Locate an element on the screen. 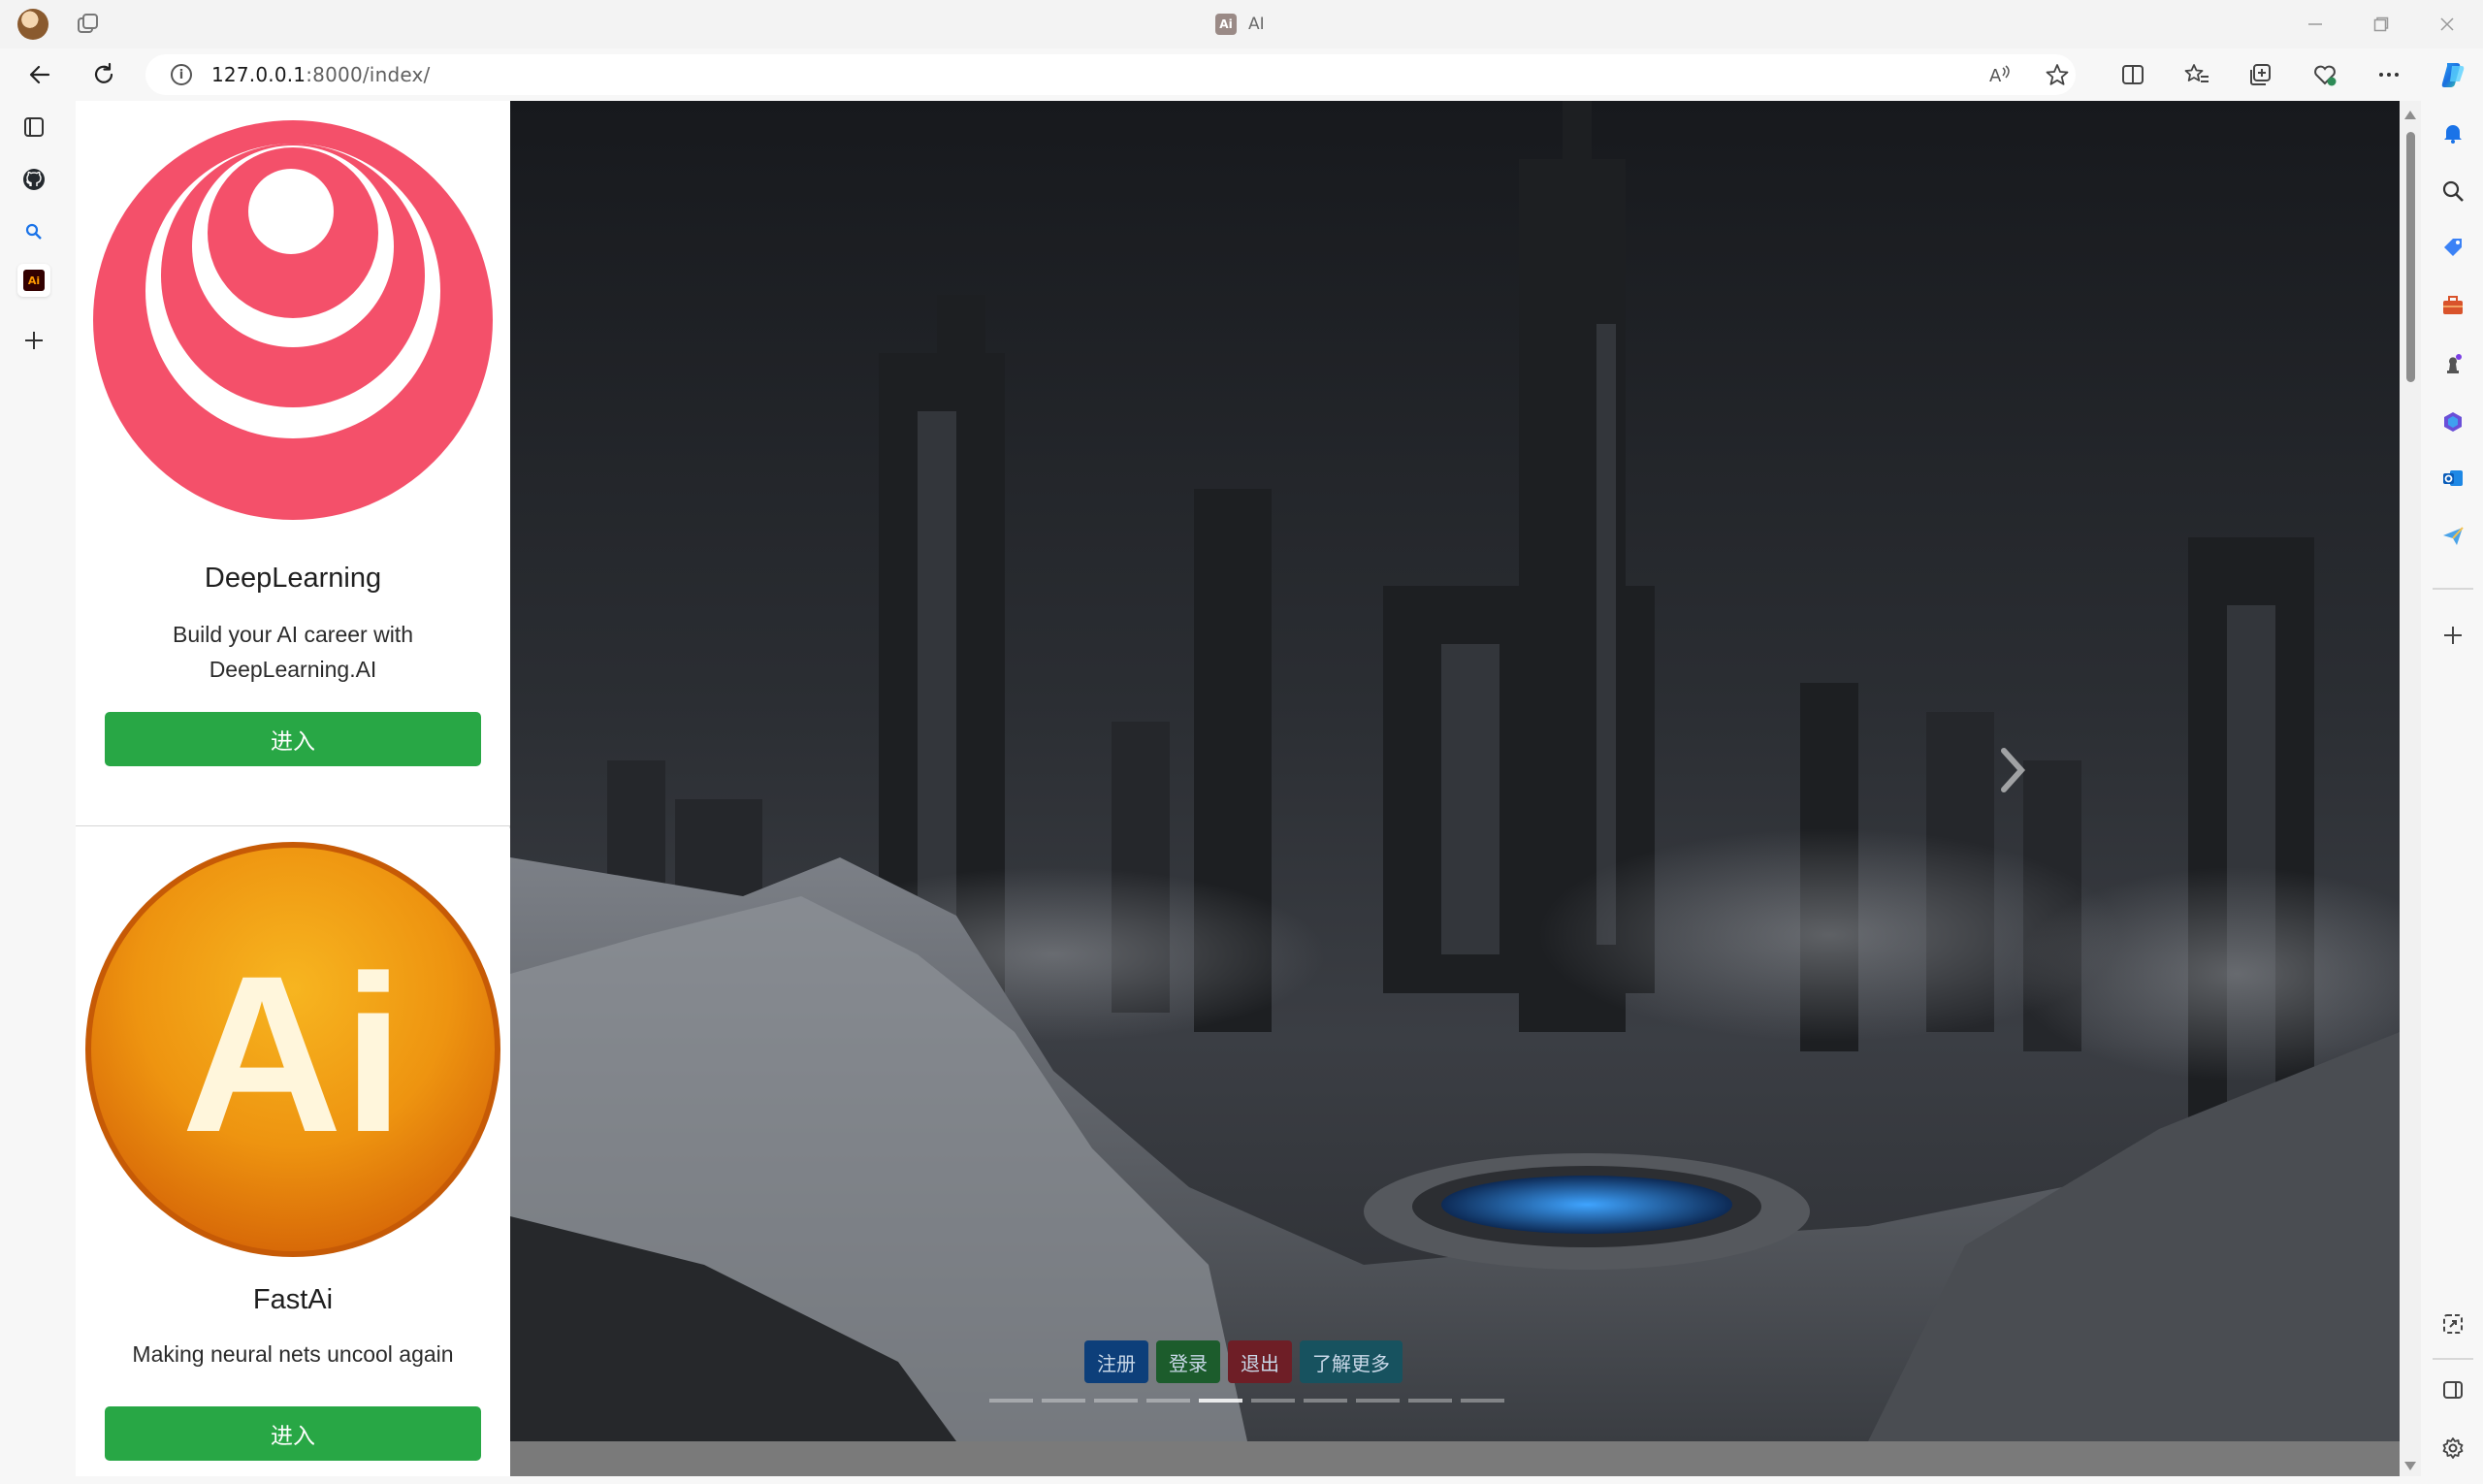 The image size is (2483, 1484). navigation-bar: i 127.0.0.1:8000/index/ A is located at coordinates (1242, 74).